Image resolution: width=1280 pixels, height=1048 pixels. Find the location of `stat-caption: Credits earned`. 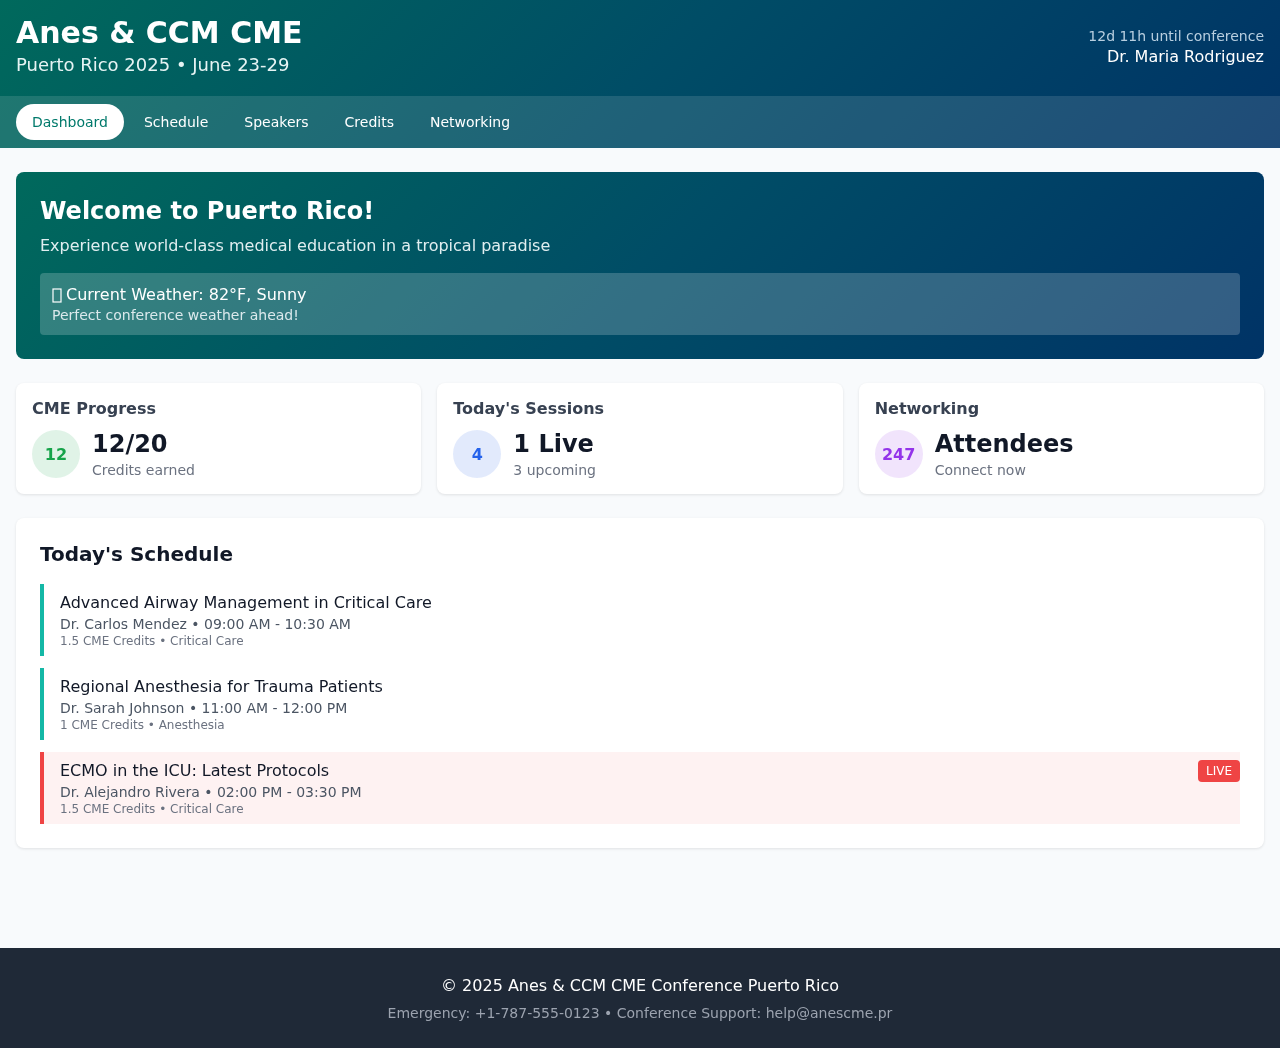

stat-caption: Credits earned is located at coordinates (143, 470).